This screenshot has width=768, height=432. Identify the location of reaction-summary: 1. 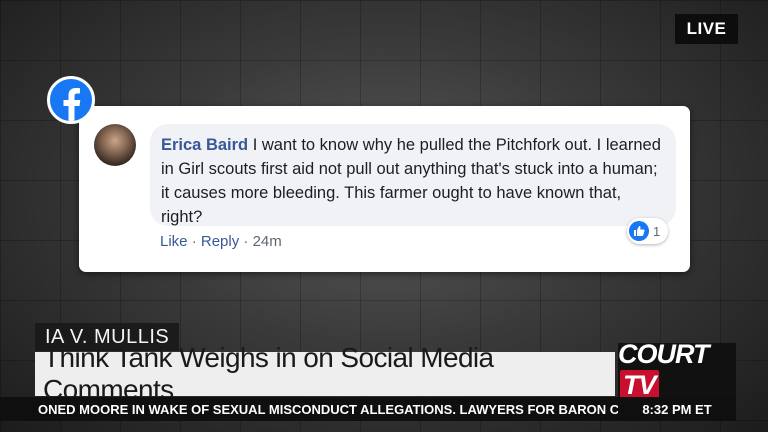
(648, 231).